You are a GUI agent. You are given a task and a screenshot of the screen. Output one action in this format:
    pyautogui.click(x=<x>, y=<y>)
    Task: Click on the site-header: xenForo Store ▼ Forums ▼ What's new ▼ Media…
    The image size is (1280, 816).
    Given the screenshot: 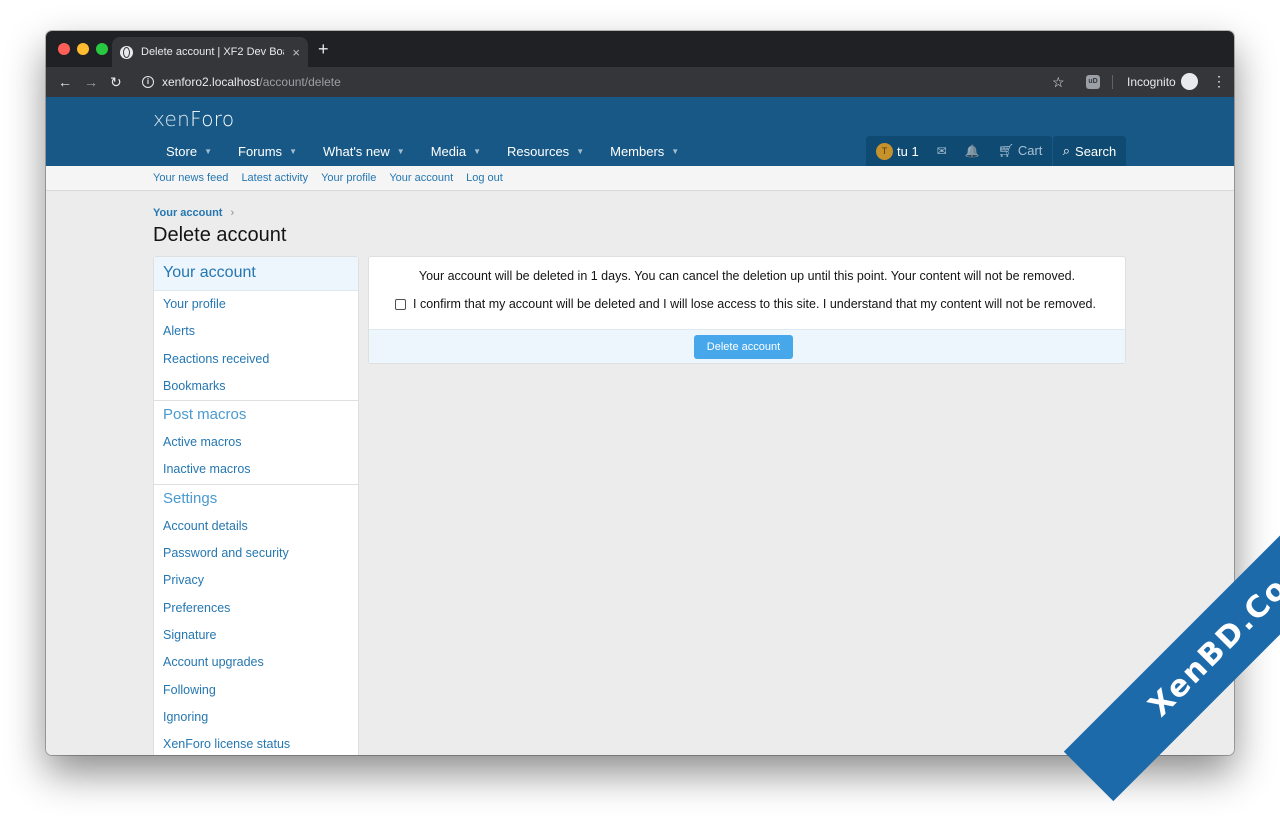 What is the action you would take?
    pyautogui.click(x=640, y=131)
    